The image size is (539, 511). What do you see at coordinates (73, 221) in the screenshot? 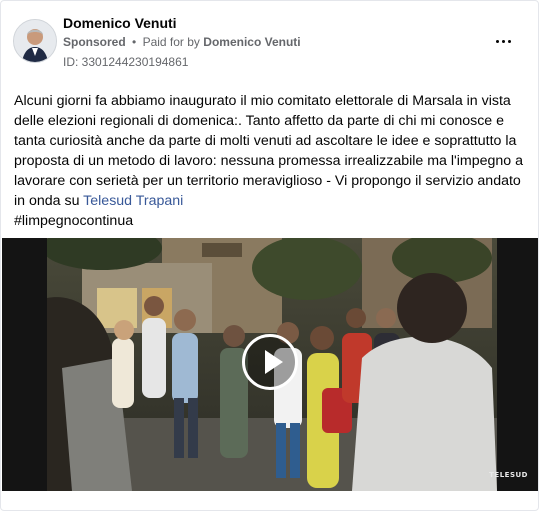
I see `hashtag: #limpegnocontinua` at bounding box center [73, 221].